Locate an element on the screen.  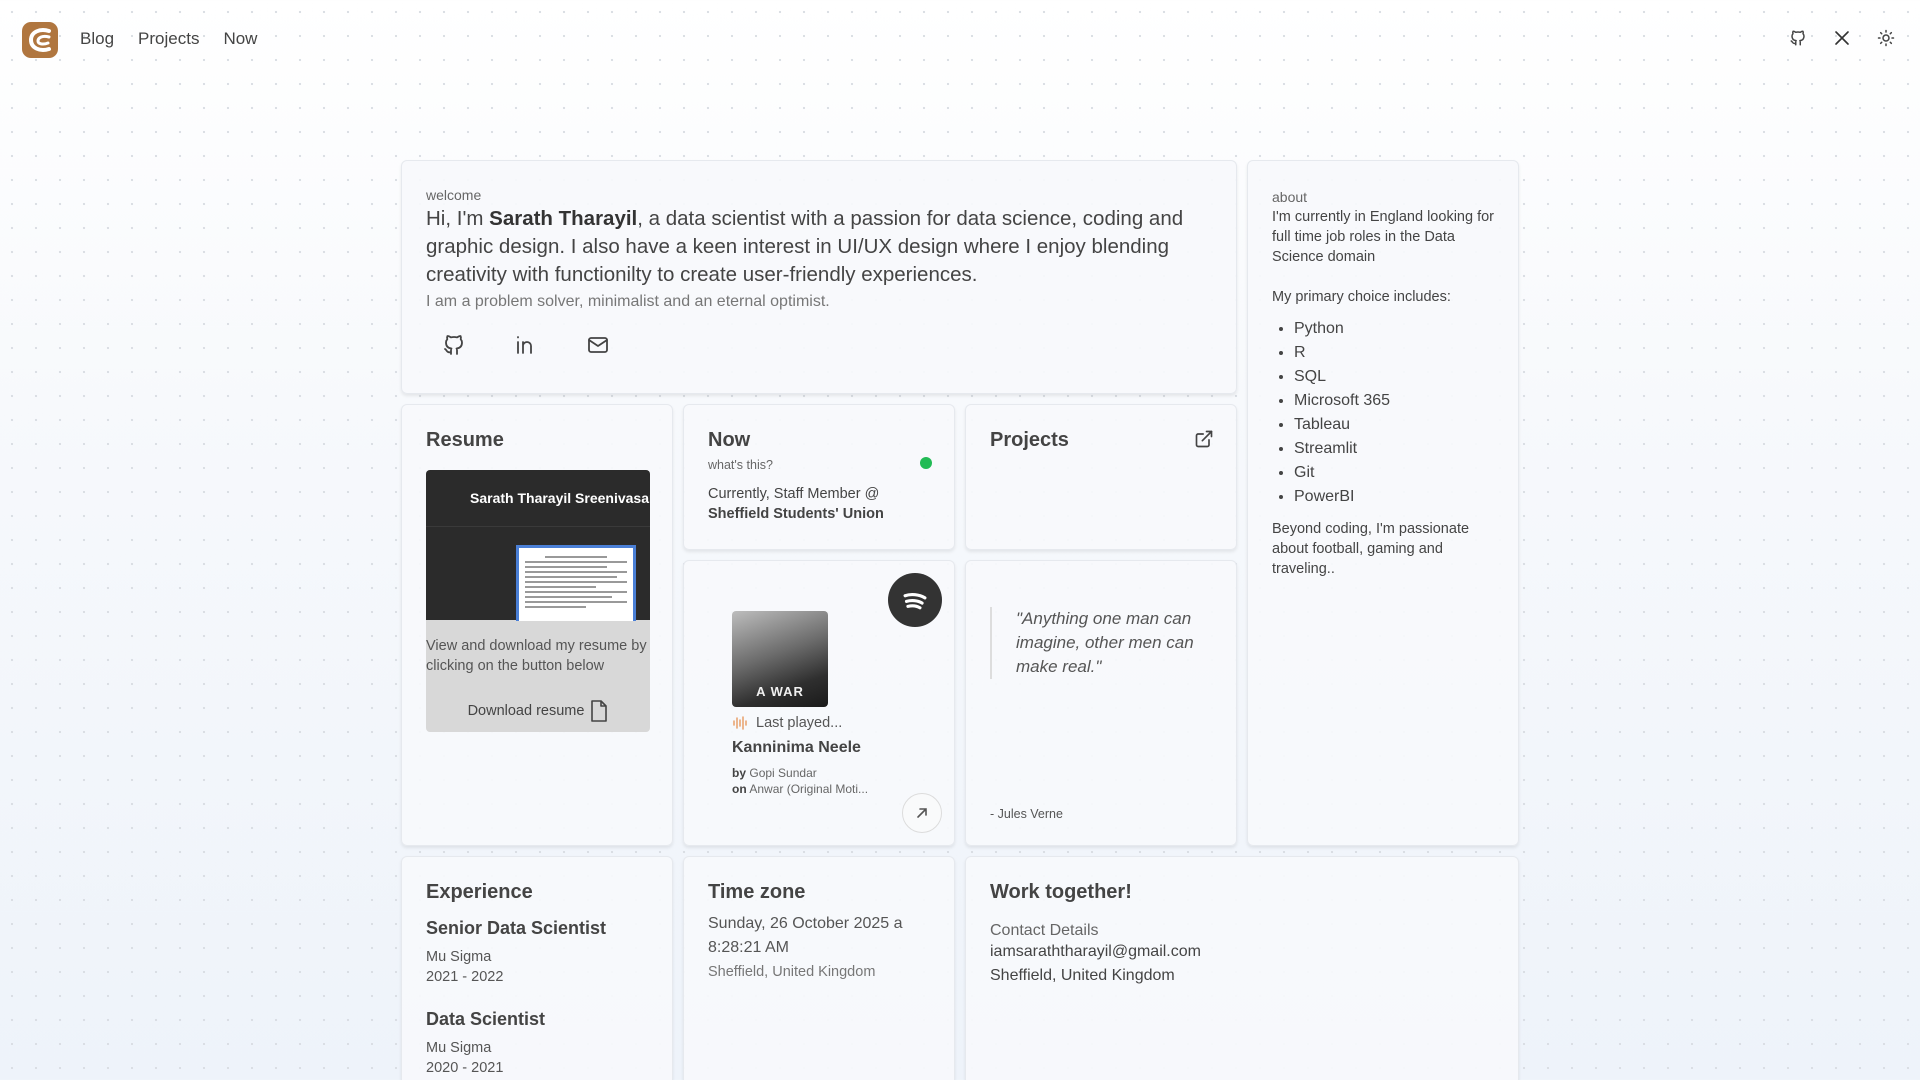
open-track-button is located at coordinates (922, 813).